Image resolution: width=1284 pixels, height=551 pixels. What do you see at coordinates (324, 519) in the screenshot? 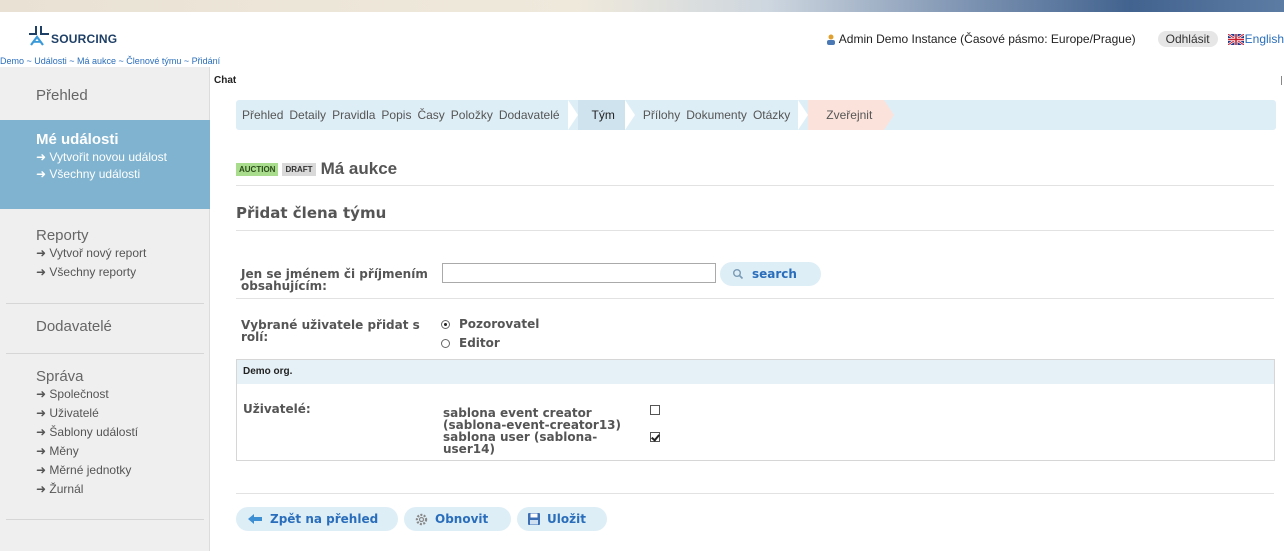
I see `back-button-label: Zpět na přehled` at bounding box center [324, 519].